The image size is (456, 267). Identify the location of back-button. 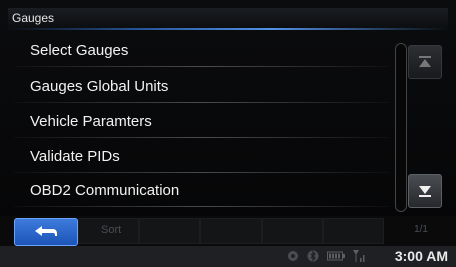
(46, 232).